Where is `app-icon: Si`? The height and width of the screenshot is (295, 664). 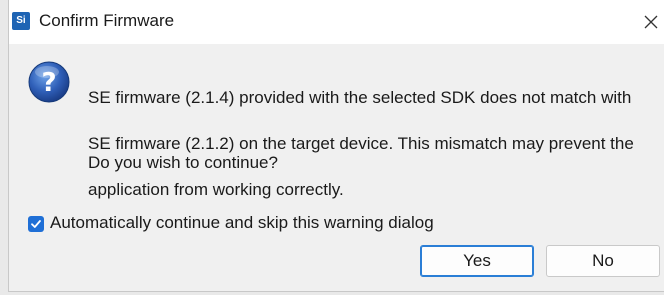 app-icon: Si is located at coordinates (21, 21).